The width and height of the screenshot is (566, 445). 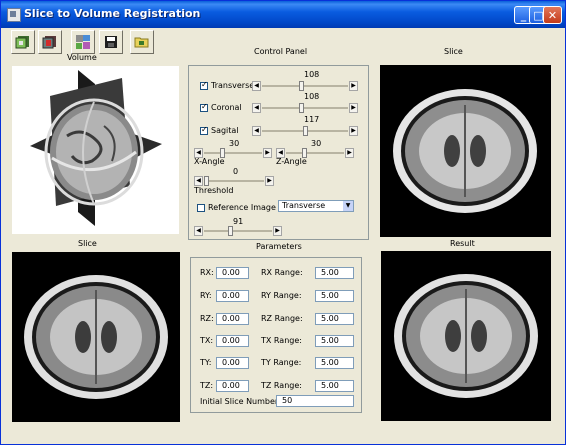 What do you see at coordinates (207, 340) in the screenshot?
I see `tx-label: TX:` at bounding box center [207, 340].